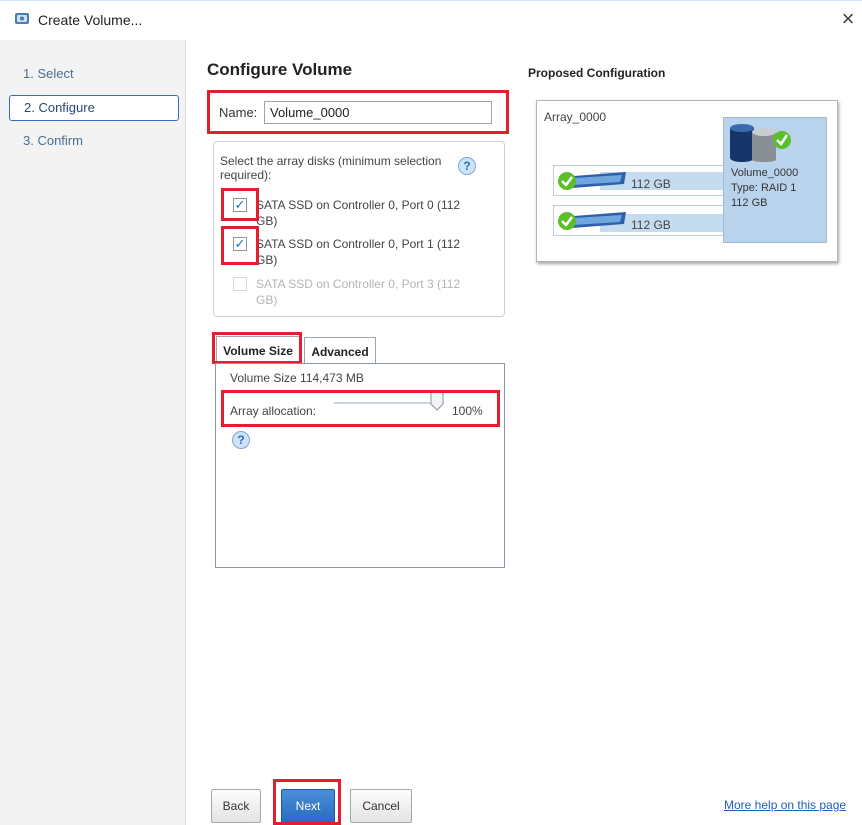 The width and height of the screenshot is (862, 825). What do you see at coordinates (240, 245) in the screenshot?
I see `highlight-checkbox-port1` at bounding box center [240, 245].